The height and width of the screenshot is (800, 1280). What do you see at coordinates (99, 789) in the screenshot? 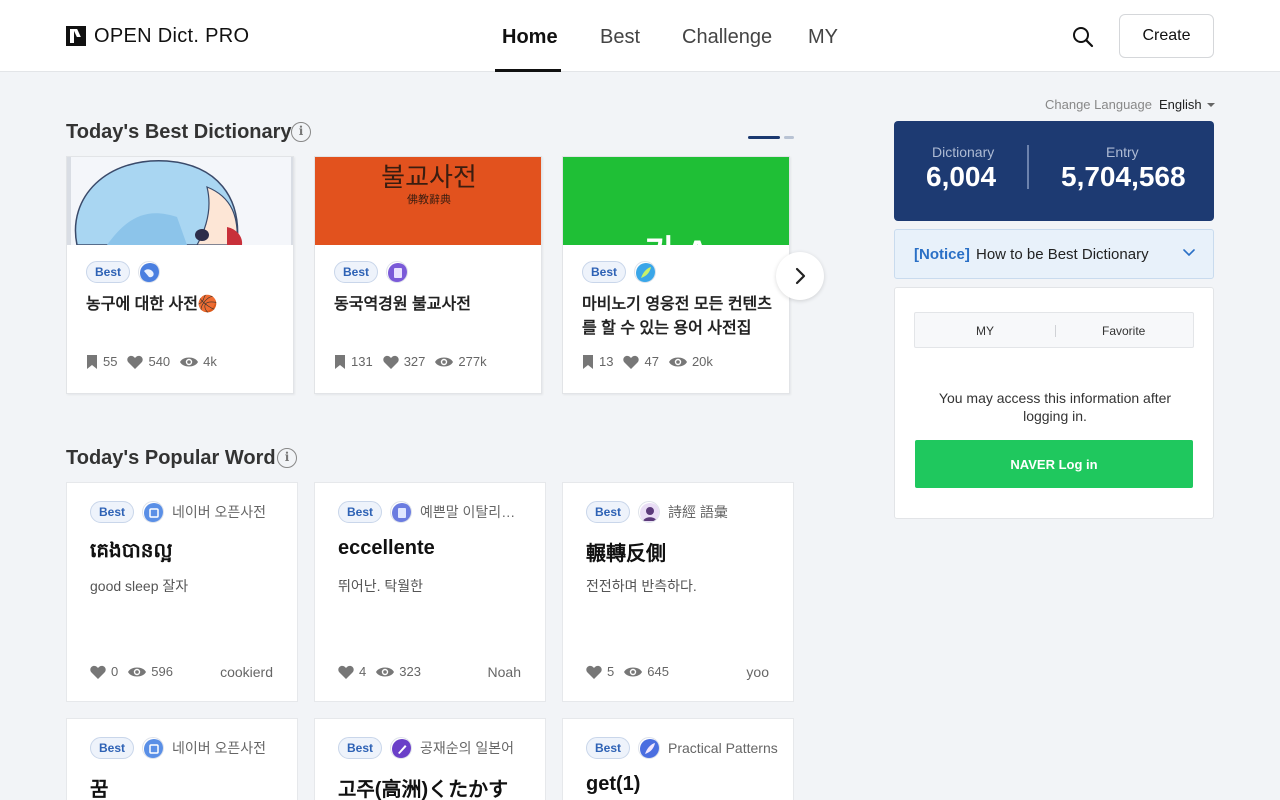
I see `word-title: 꿈` at bounding box center [99, 789].